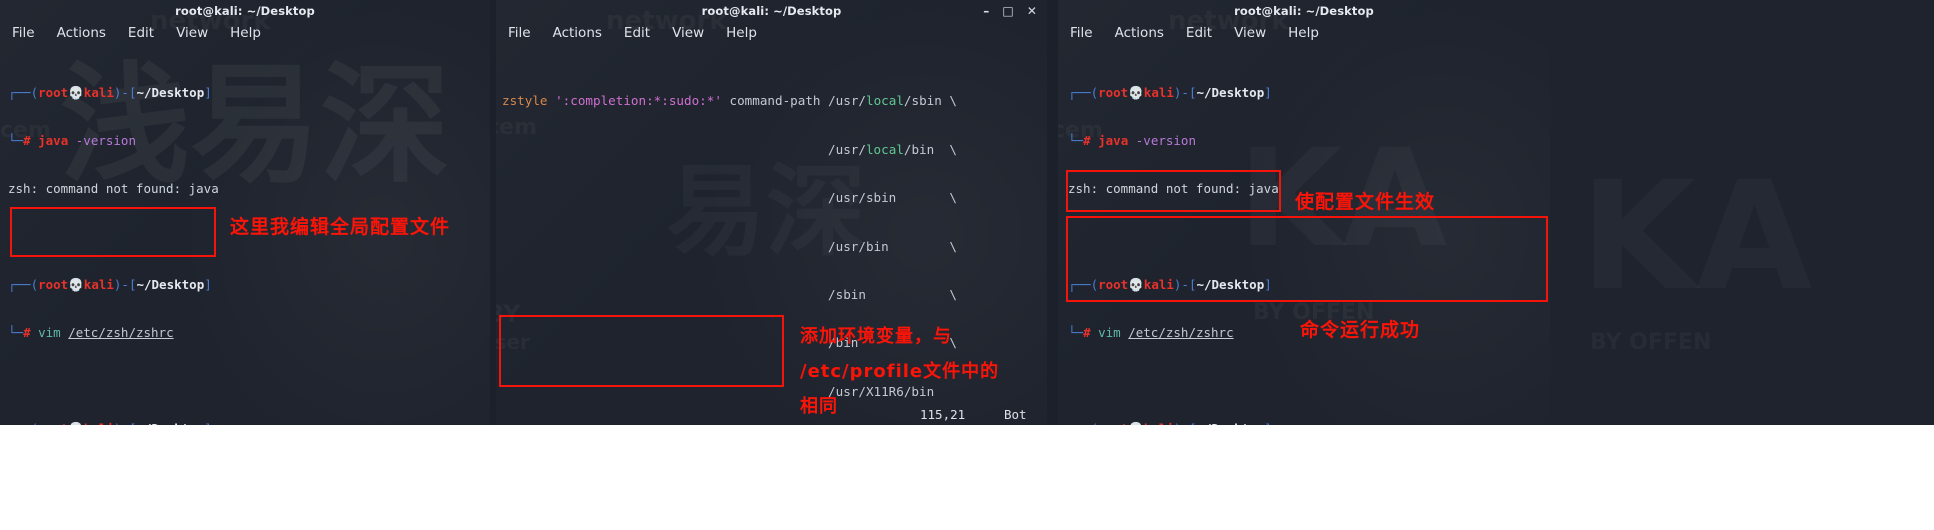 This screenshot has width=1934, height=530. Describe the element at coordinates (1015, 414) in the screenshot. I see `vim-status-mode: Bot` at that location.